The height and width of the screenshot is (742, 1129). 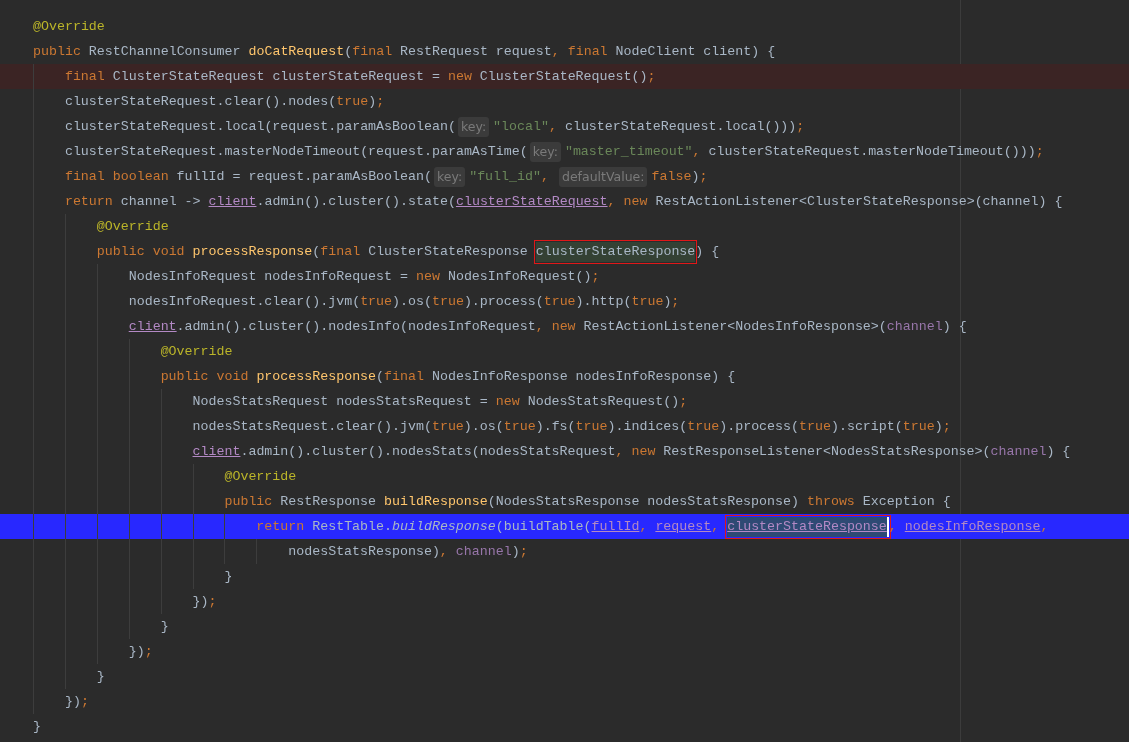 I want to click on code-line: clusterStateRequest.masterNodeTimeout(request.paramAsTime( key: "master_timeout", clusterStateRequest.masterNodeTimeout()));, so click(x=554, y=151).